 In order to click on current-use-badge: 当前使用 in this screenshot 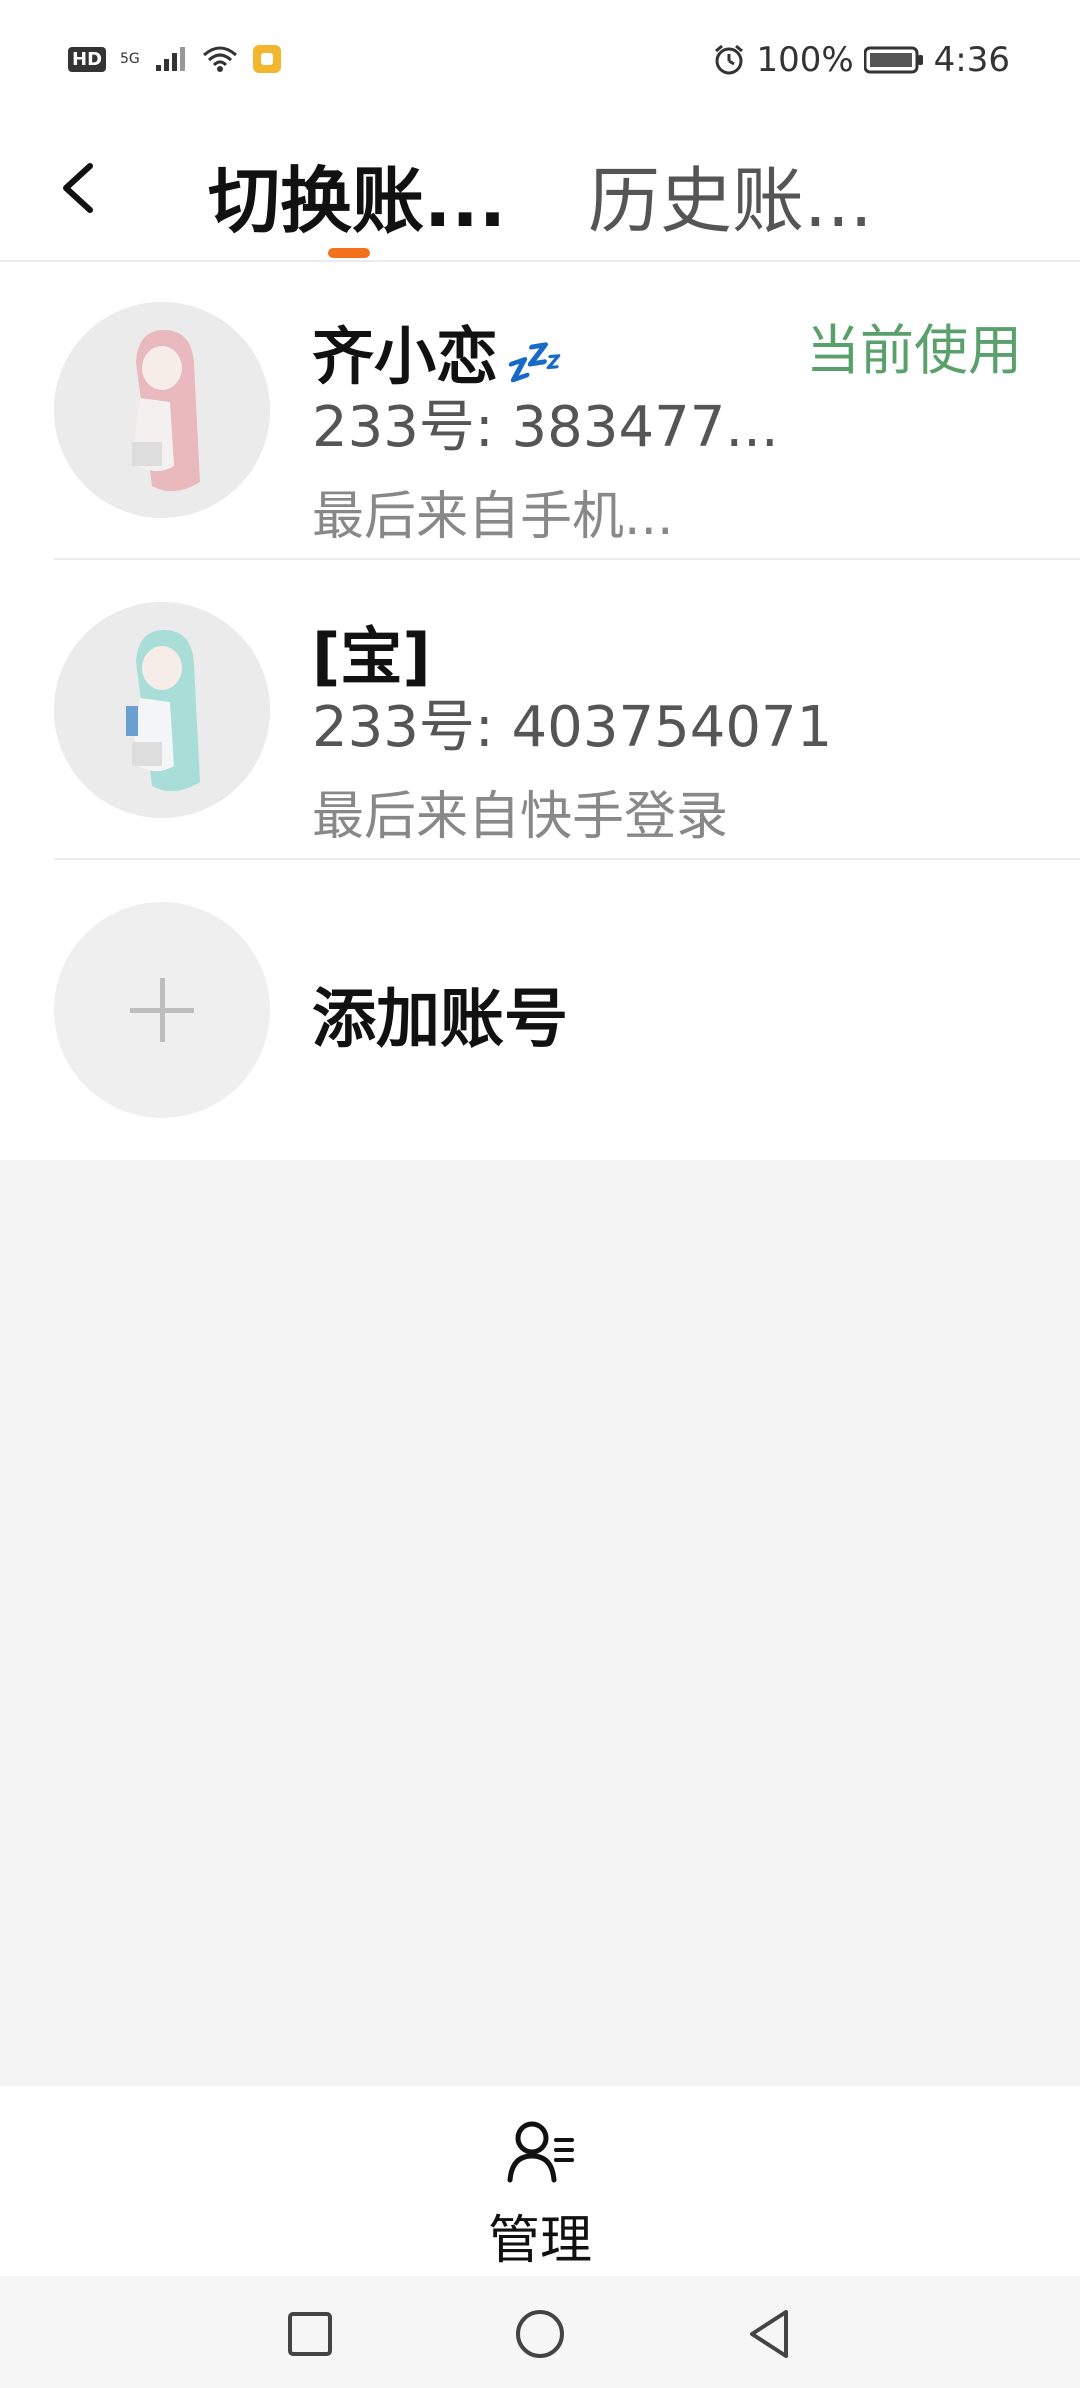, I will do `click(914, 350)`.